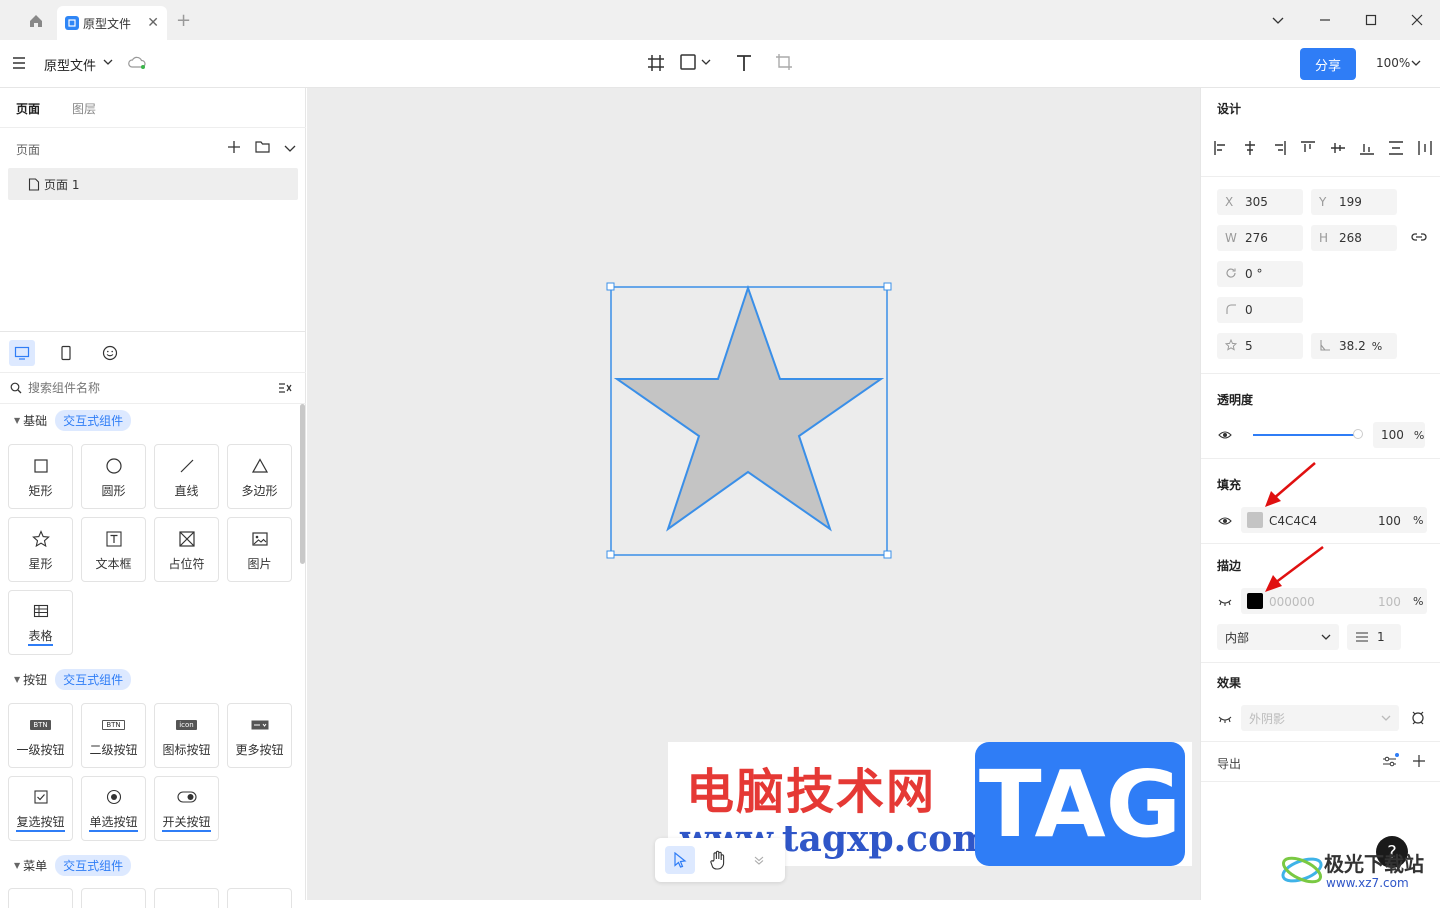 The height and width of the screenshot is (908, 1440). I want to click on pointer-tool-icon, so click(680, 860).